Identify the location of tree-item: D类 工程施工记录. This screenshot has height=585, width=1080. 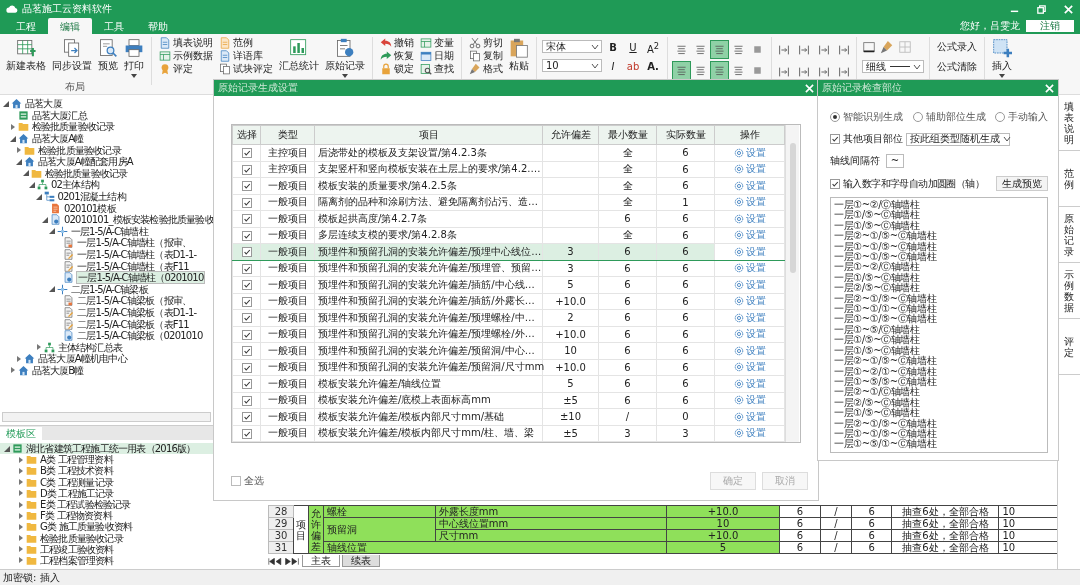
(77, 493).